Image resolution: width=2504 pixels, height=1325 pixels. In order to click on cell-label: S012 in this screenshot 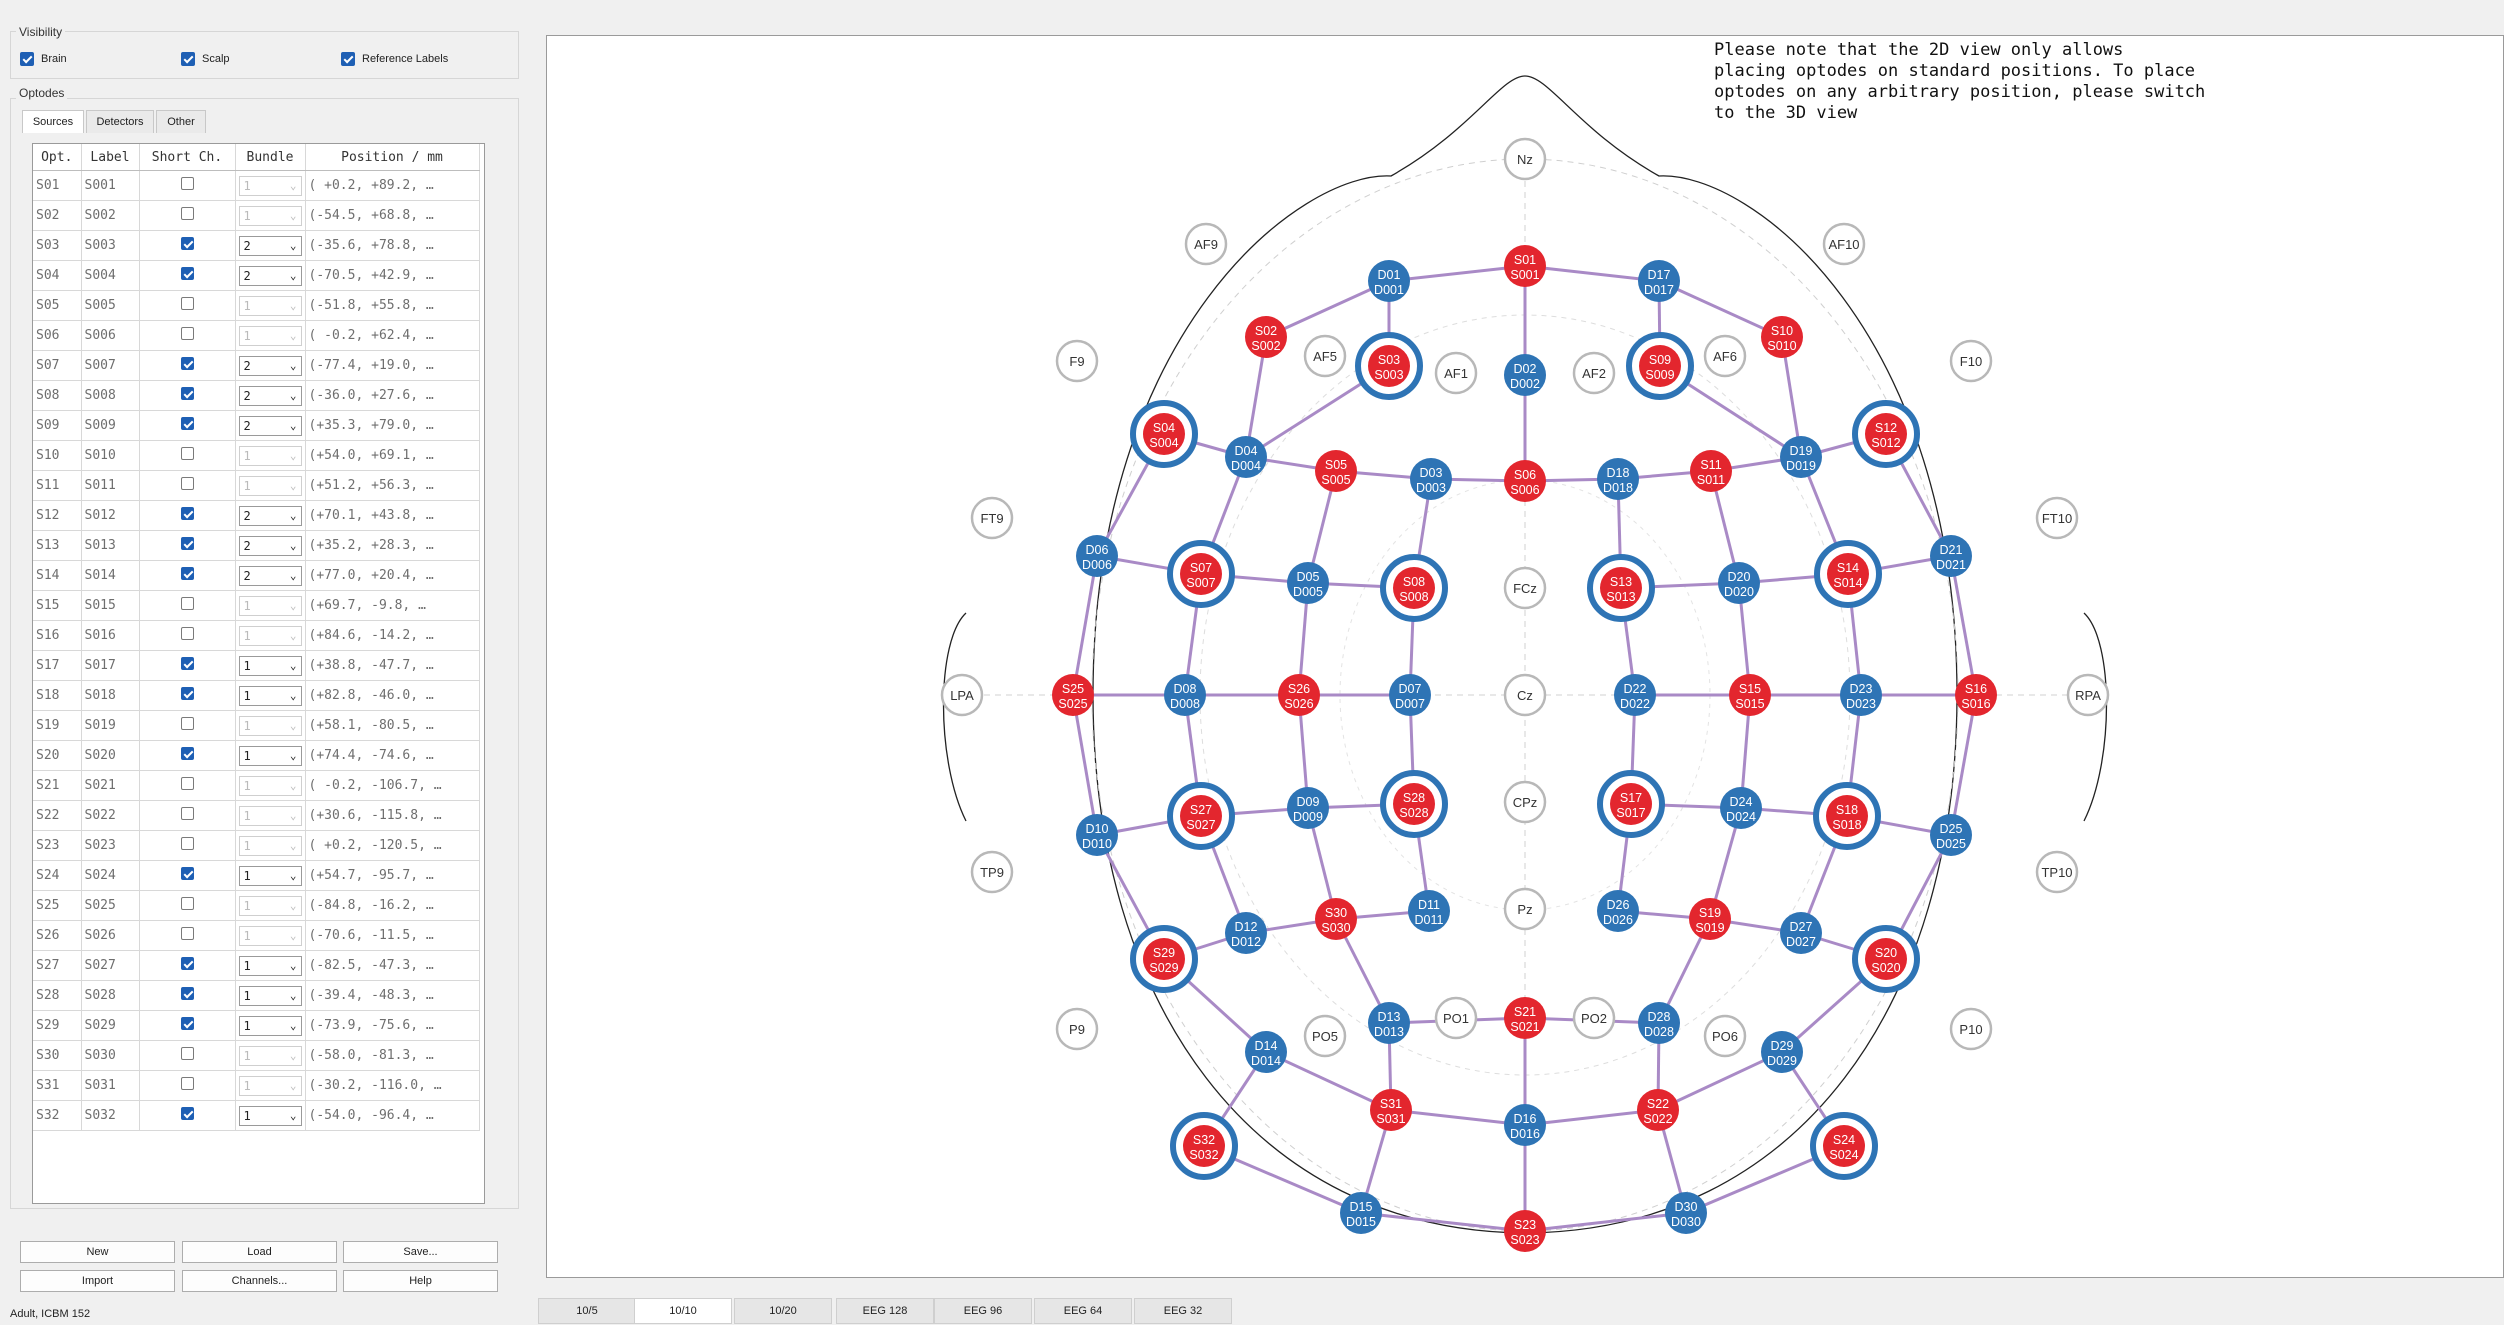, I will do `click(110, 515)`.